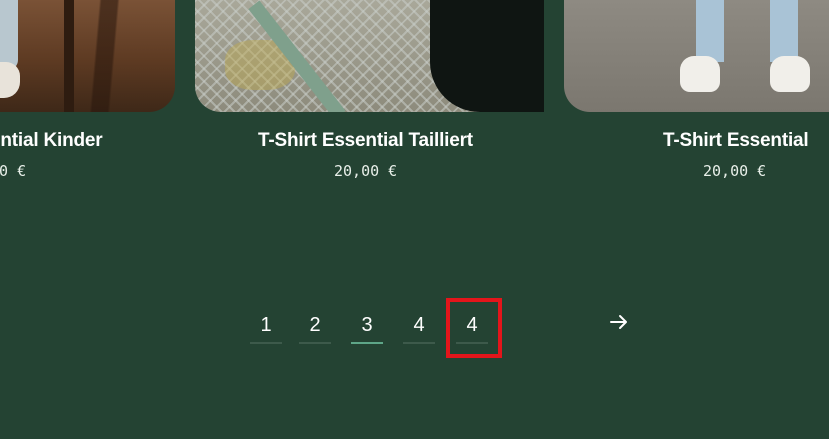 Image resolution: width=829 pixels, height=439 pixels. I want to click on jeans-leg-left, so click(710, 31).